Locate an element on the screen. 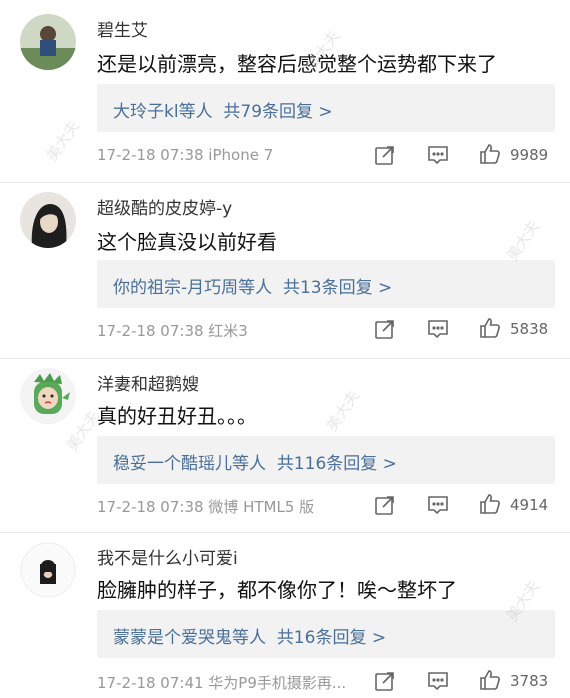  username: 洋妻和超鹅嫂 is located at coordinates (148, 382).